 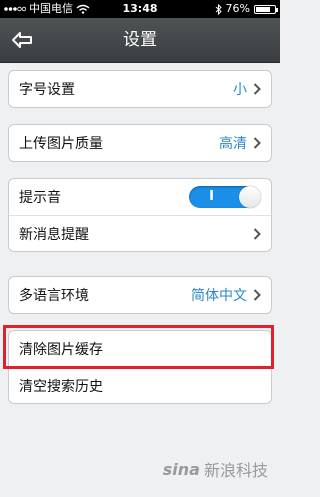 I want to click on language-value: 简体中文, so click(x=219, y=296).